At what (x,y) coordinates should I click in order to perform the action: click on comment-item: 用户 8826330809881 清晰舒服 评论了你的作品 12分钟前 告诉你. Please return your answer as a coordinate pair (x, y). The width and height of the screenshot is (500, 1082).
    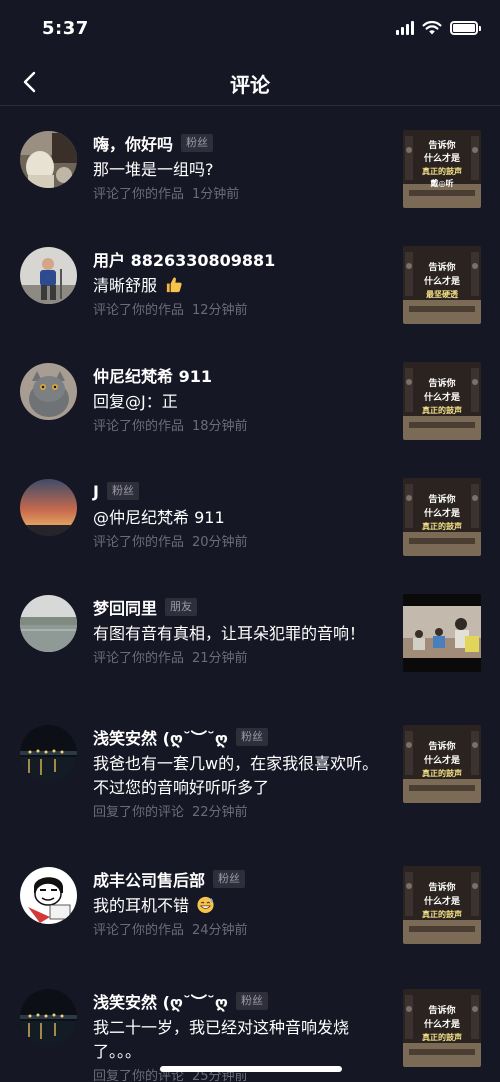
    Looking at the image, I should click on (250, 281).